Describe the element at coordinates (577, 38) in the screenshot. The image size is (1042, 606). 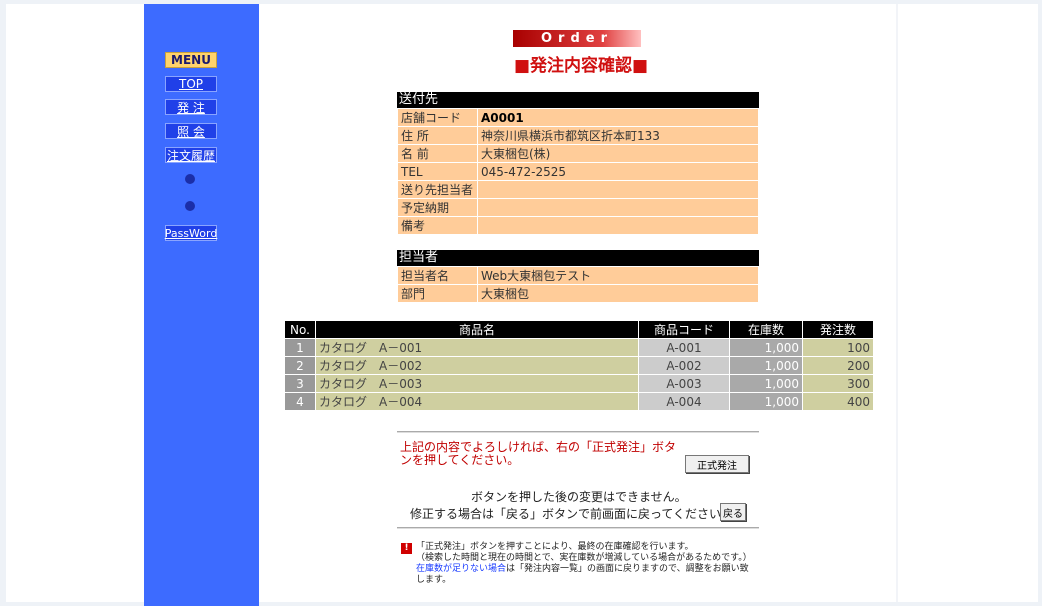
I see `order-banner: Order` at that location.